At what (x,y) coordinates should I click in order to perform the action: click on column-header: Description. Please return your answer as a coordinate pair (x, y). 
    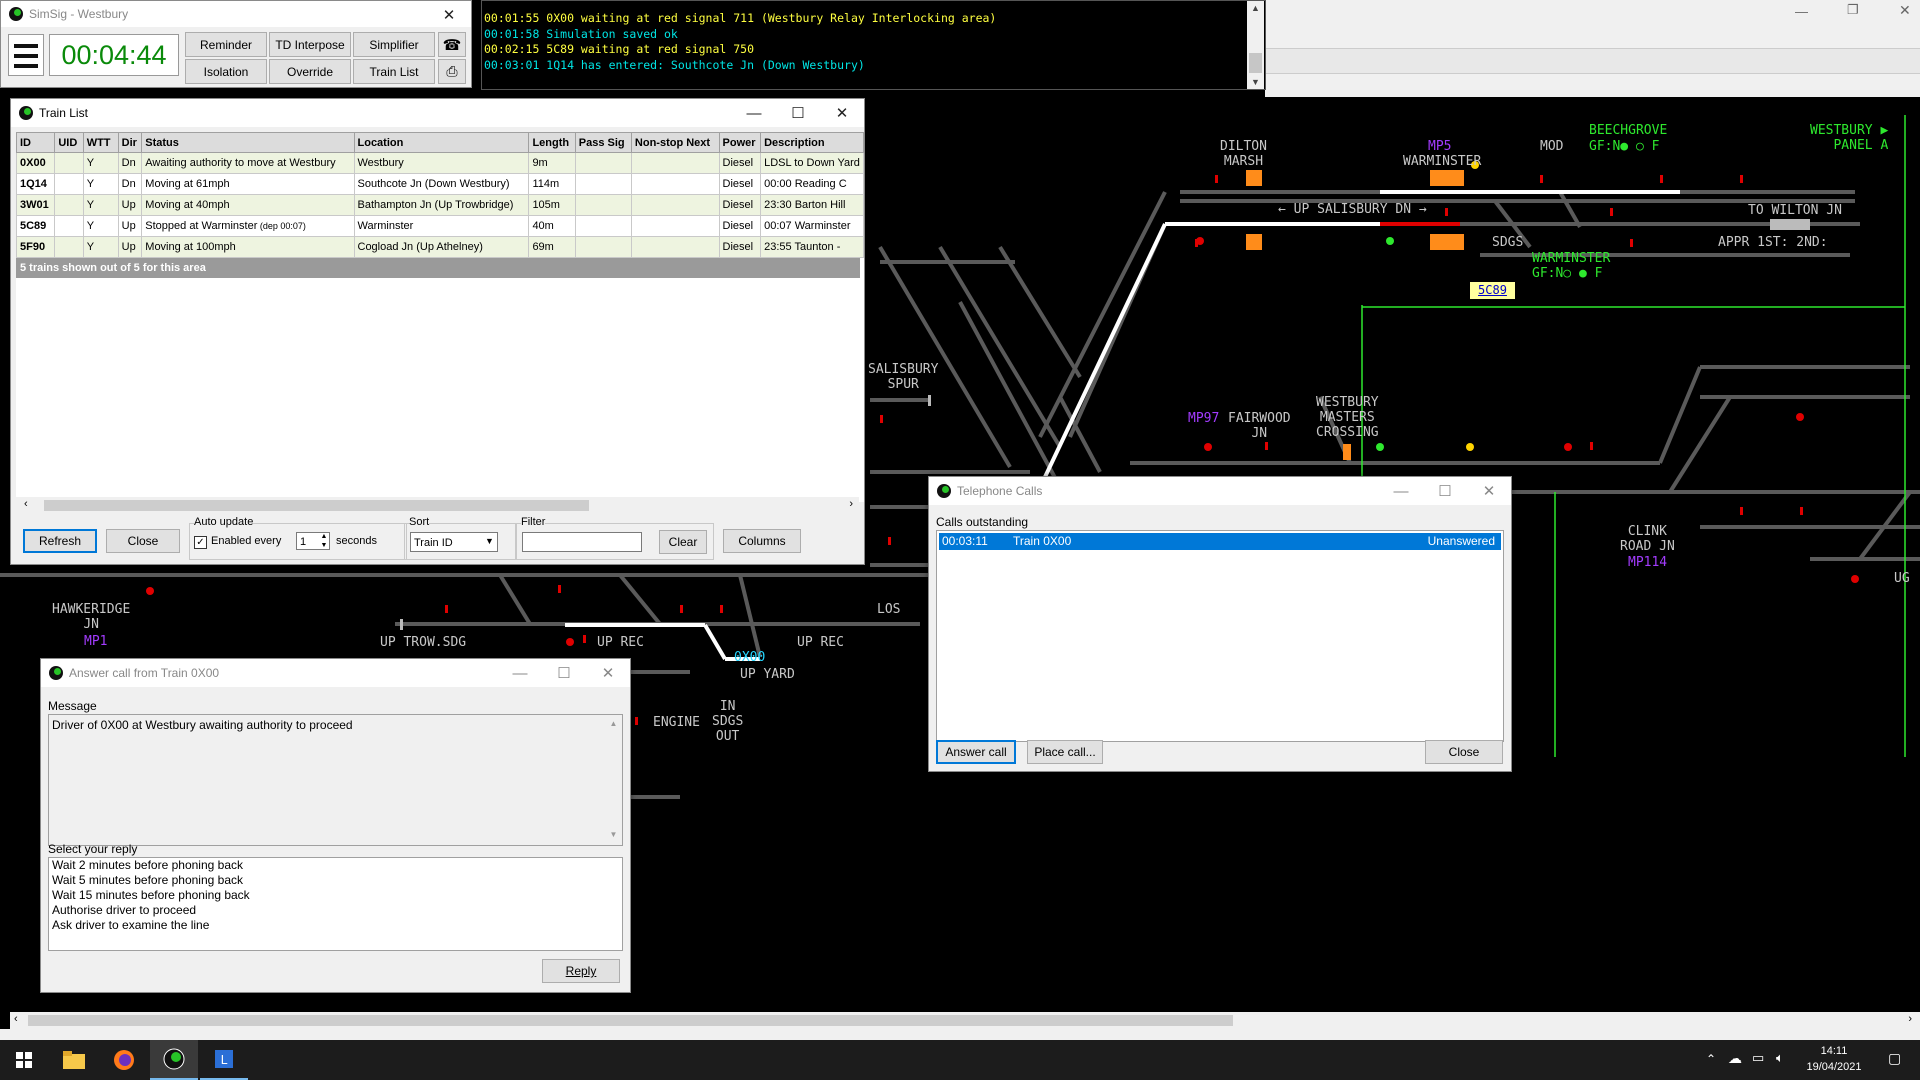
    Looking at the image, I should click on (812, 142).